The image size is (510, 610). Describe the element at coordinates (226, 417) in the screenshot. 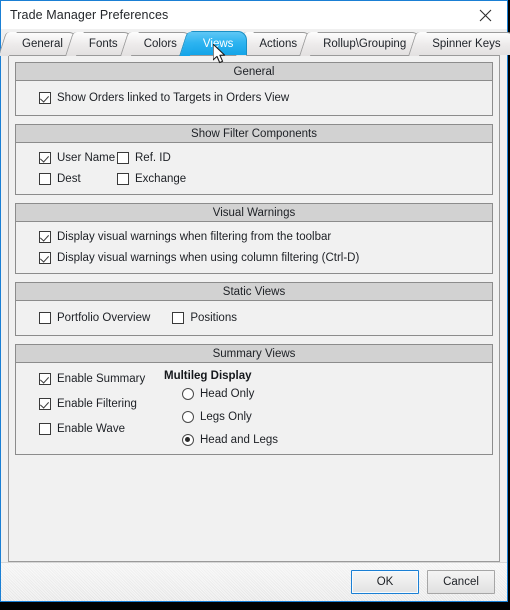

I see `radio-label: Legs Only` at that location.